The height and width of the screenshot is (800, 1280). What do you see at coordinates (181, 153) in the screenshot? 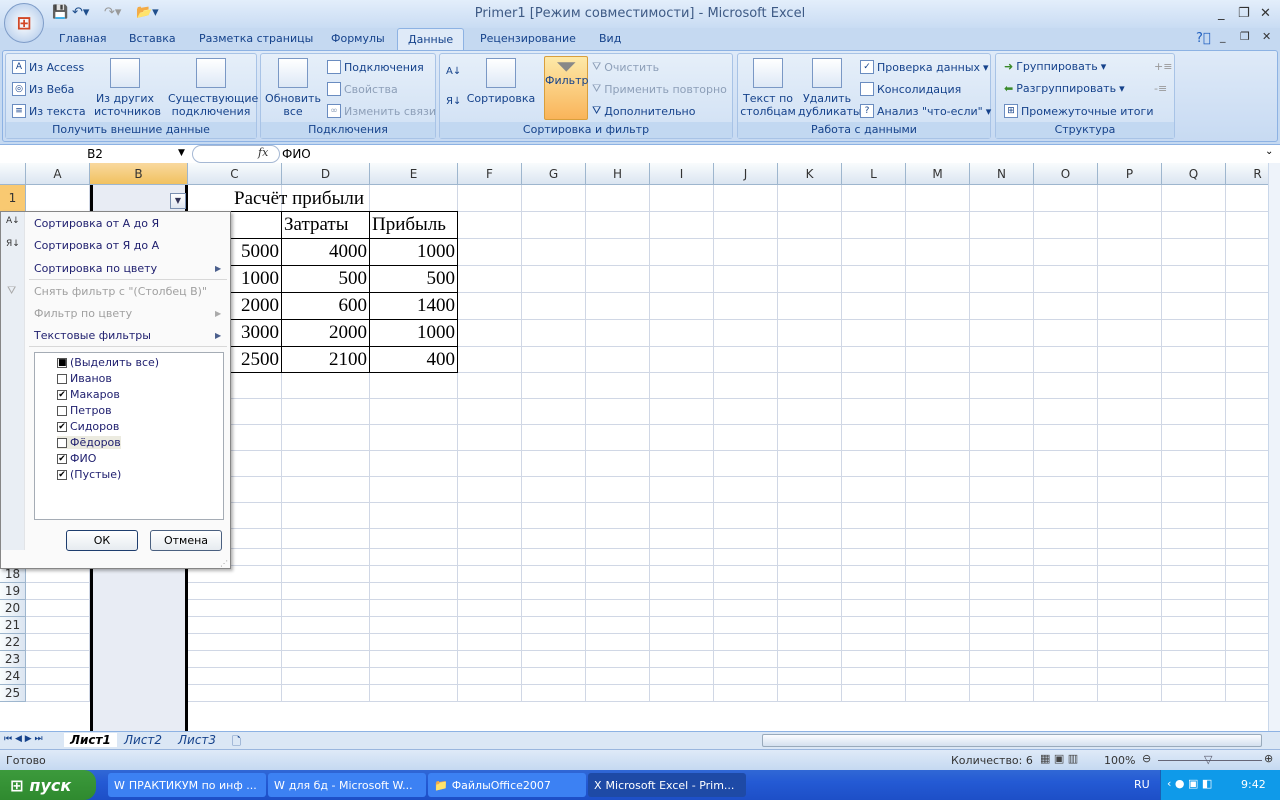
I see `chevron-down-icon: ▼` at bounding box center [181, 153].